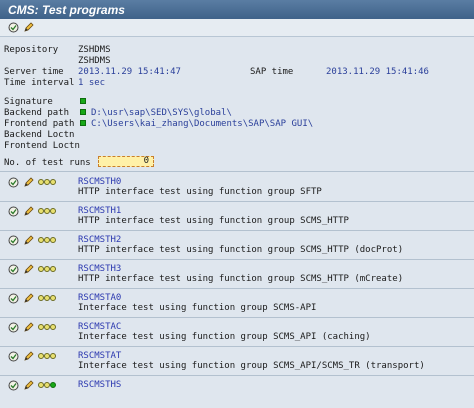 This screenshot has width=474, height=408. I want to click on backend-location-label: Backend Loctn, so click(39, 135).